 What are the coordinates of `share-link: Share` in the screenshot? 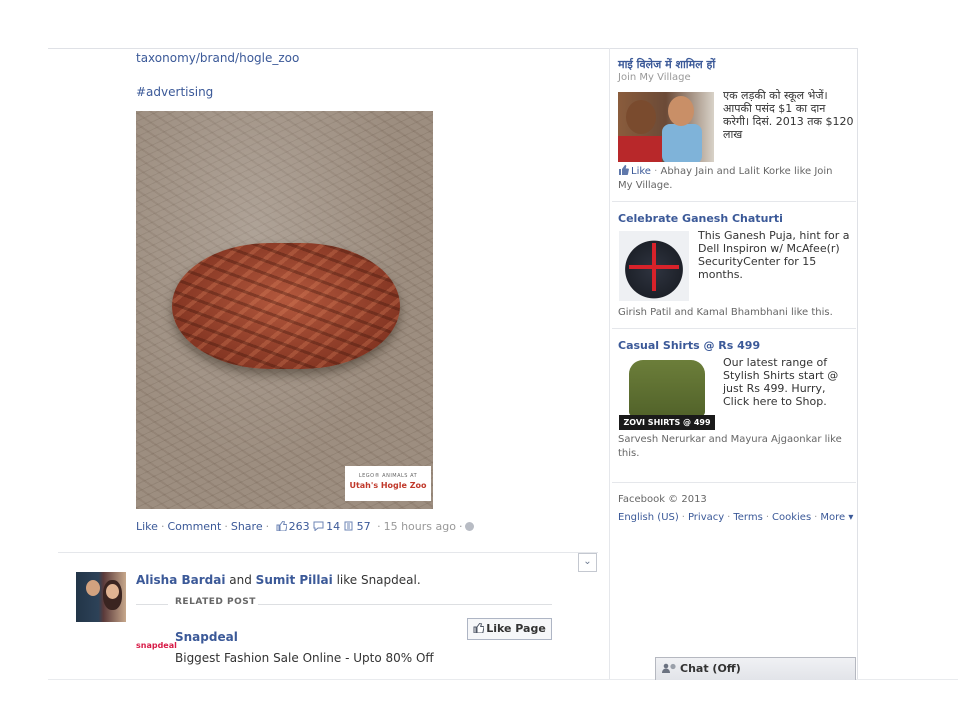 It's located at (247, 526).